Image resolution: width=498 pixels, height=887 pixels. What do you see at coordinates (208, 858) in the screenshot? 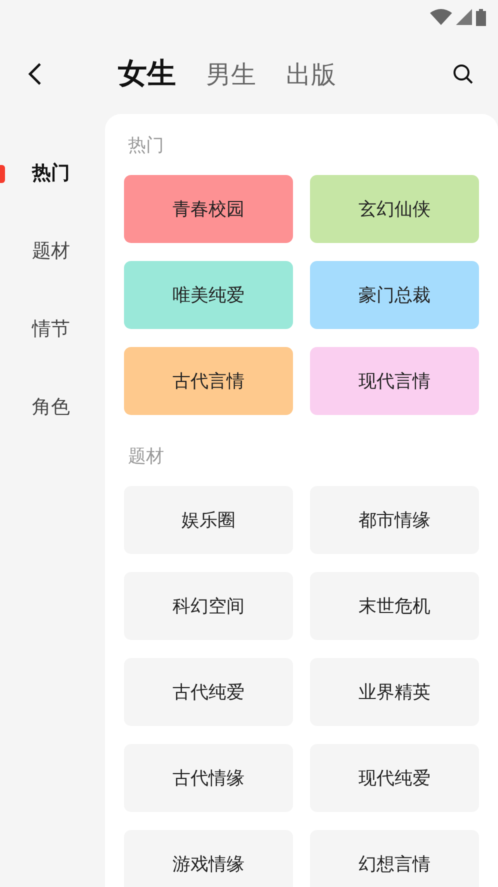
I see `category-tag: 游戏情缘` at bounding box center [208, 858].